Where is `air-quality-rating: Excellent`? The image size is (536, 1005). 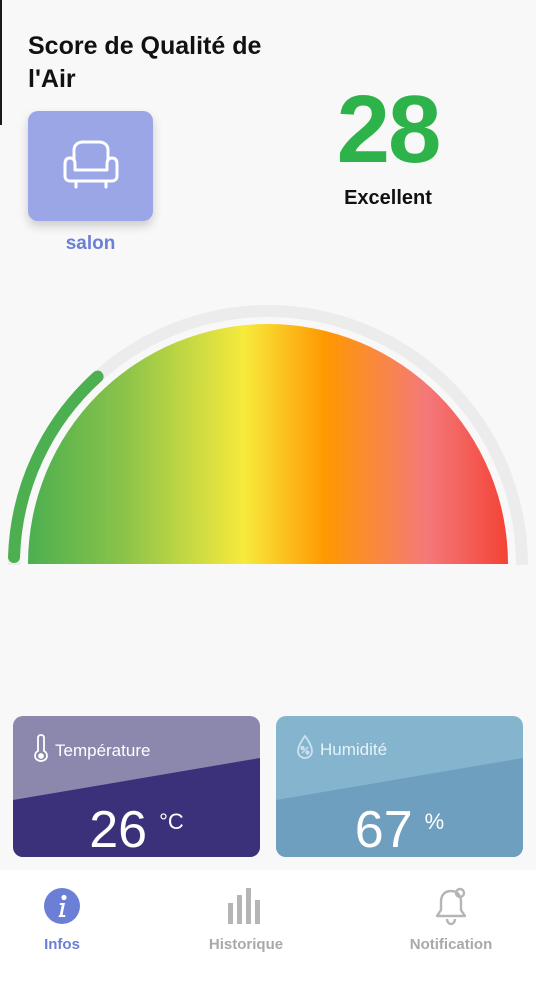
air-quality-rating: Excellent is located at coordinates (388, 198).